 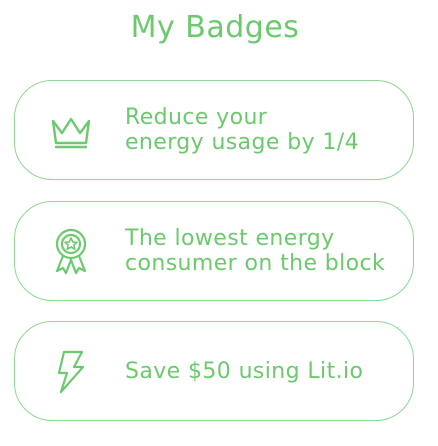 I want to click on badge-description: The lowest energy consumer on the block, so click(x=255, y=251).